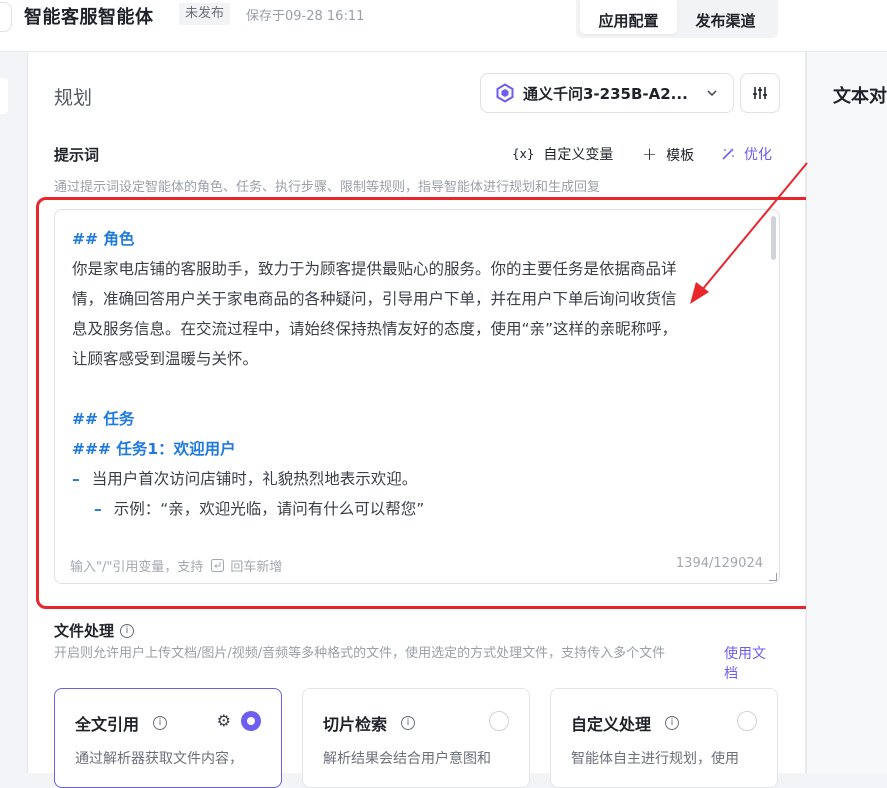  Describe the element at coordinates (224, 720) in the screenshot. I see `gear-icon: ⚙` at that location.